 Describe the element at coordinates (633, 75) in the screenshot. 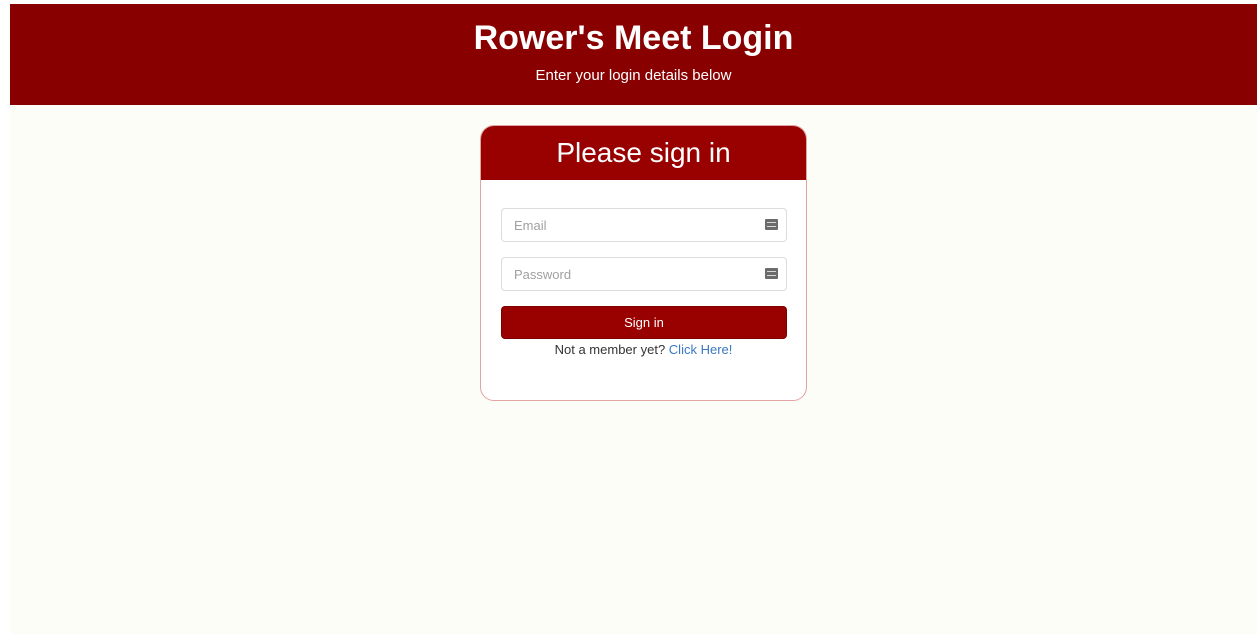

I see `page-subtitle: Enter your login details below` at that location.